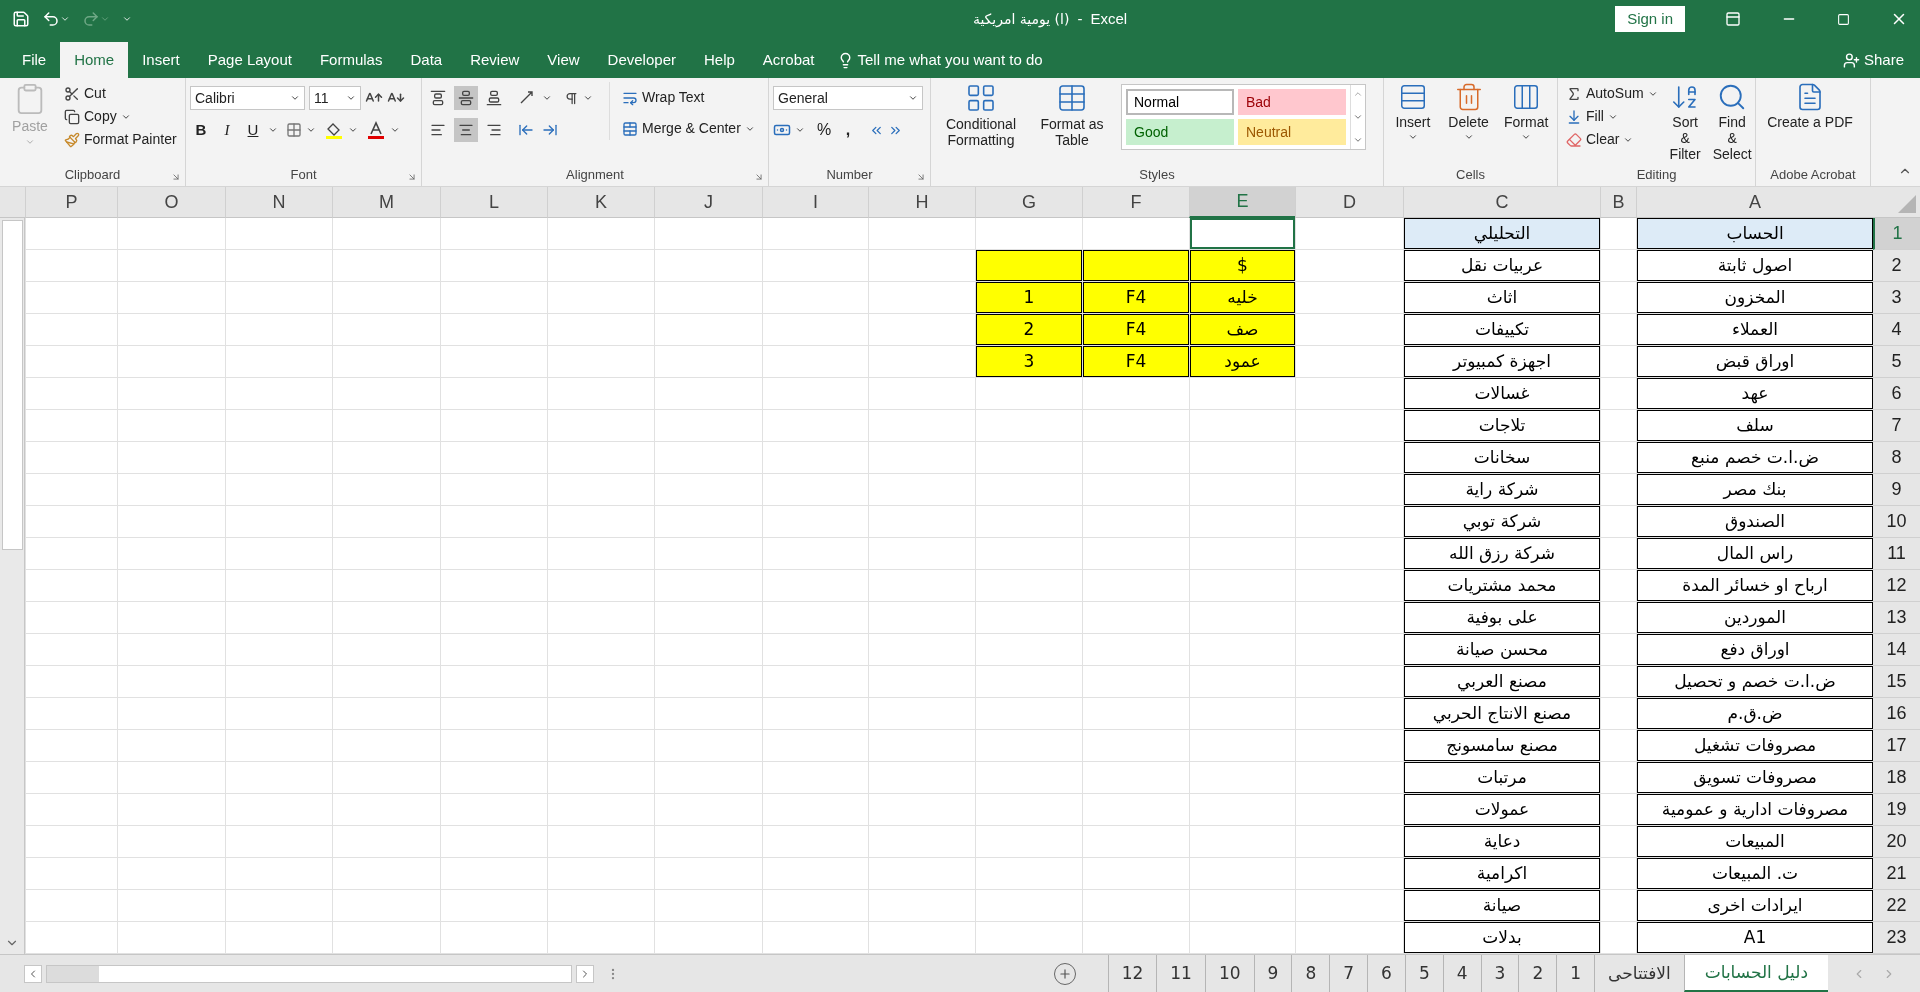 The image size is (1920, 992). What do you see at coordinates (1650, 19) in the screenshot?
I see `sign-in-button: Sign in` at bounding box center [1650, 19].